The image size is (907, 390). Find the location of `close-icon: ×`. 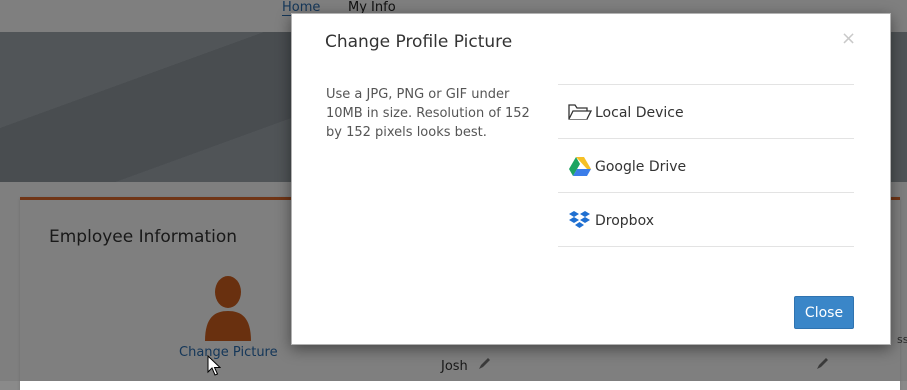

close-icon: × is located at coordinates (848, 38).